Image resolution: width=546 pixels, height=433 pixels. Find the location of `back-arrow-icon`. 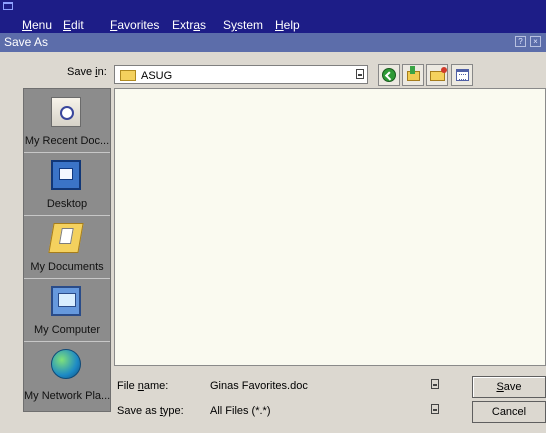

back-arrow-icon is located at coordinates (389, 75).